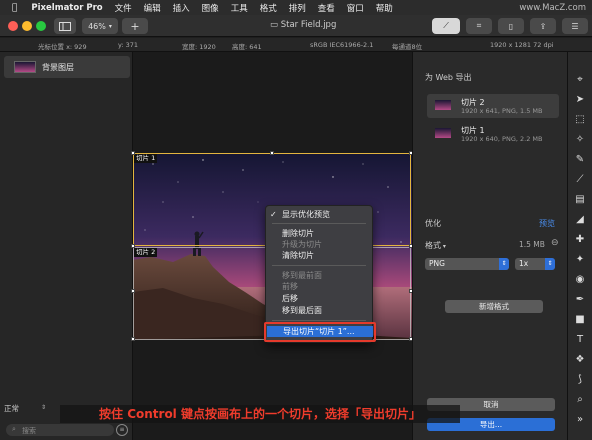 This screenshot has width=592, height=440. Describe the element at coordinates (524, 263) in the screenshot. I see `scale-value: 1x` at that location.